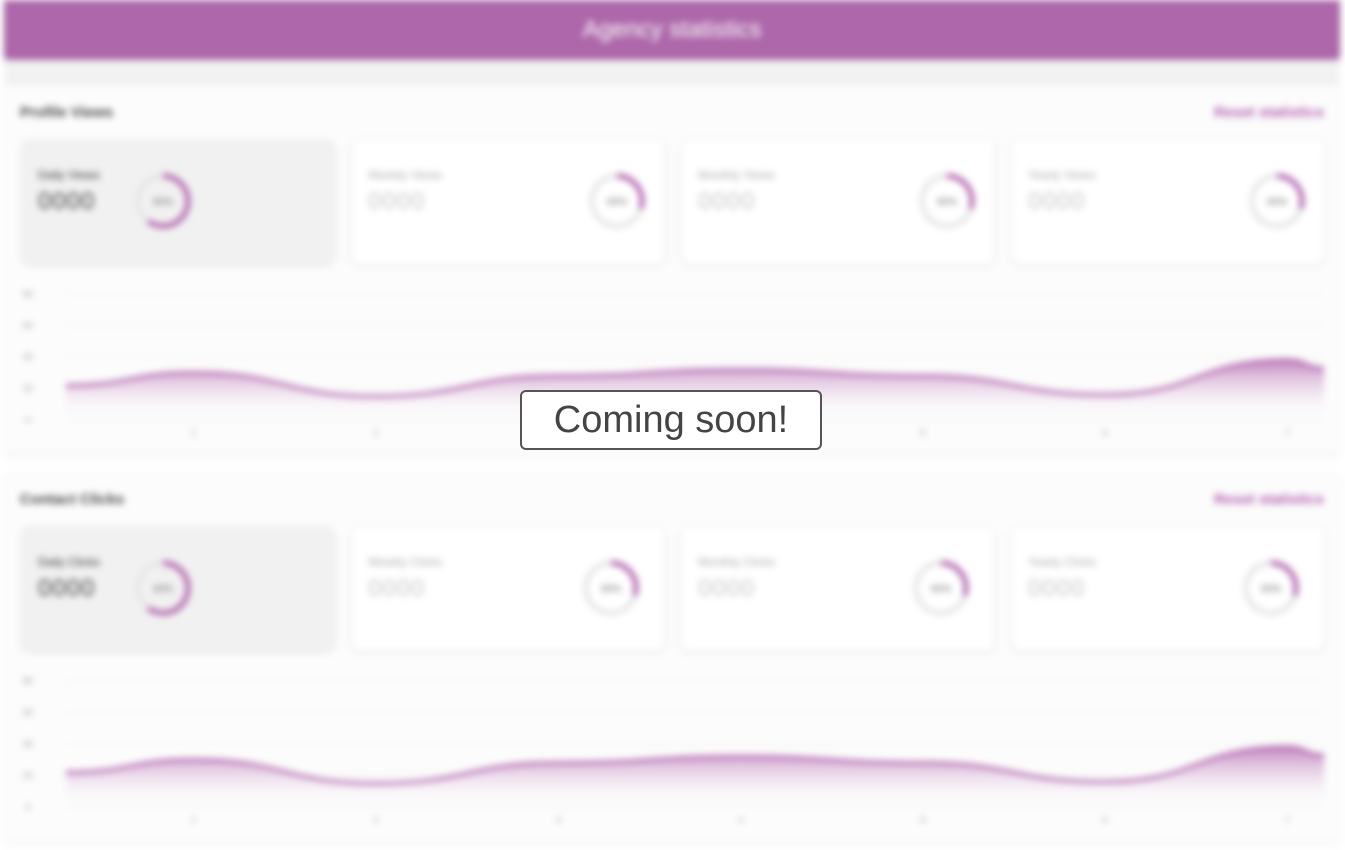 This screenshot has height=850, width=1345. Describe the element at coordinates (405, 175) in the screenshot. I see `card-label: Weekly Views` at that location.